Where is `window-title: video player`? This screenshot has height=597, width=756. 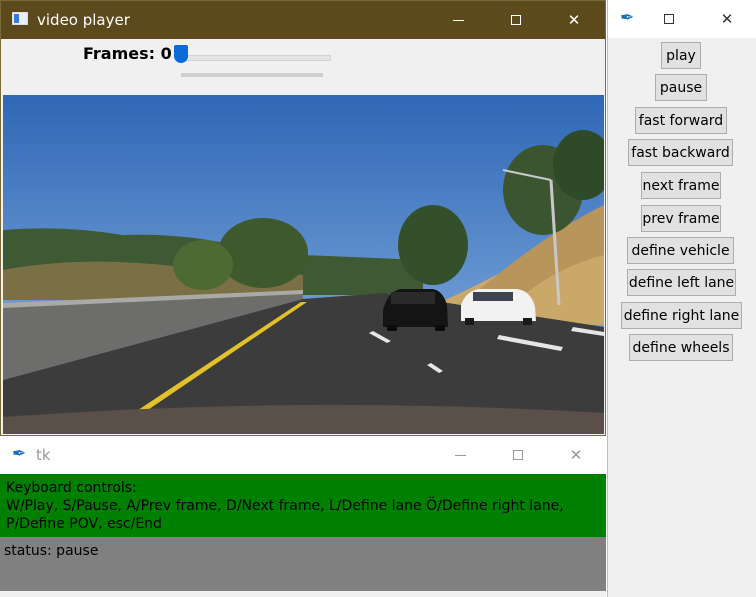
window-title: video player is located at coordinates (83, 20).